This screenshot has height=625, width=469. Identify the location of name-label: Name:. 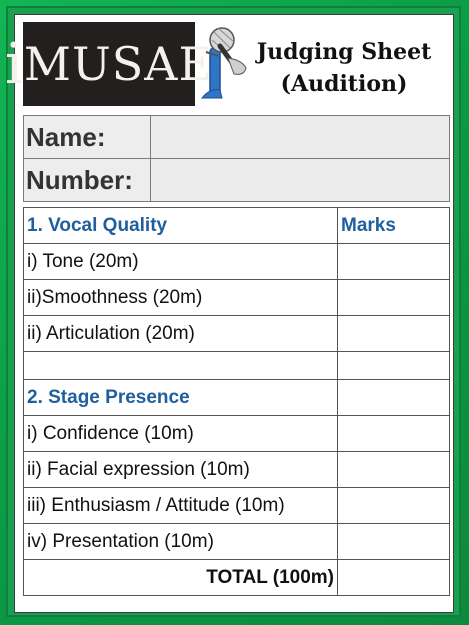
(87, 137).